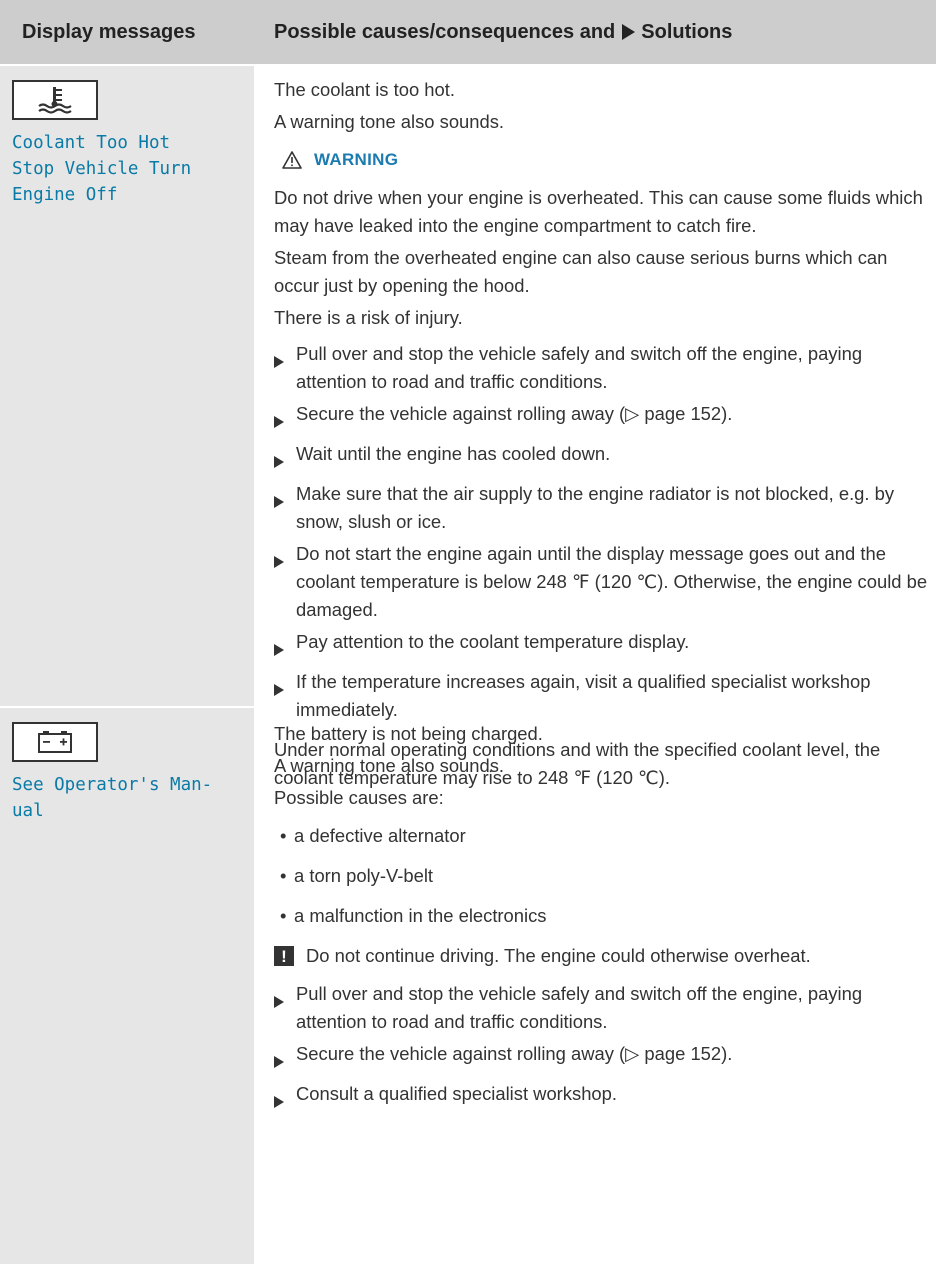  I want to click on warning-triangle-icon, so click(292, 160).